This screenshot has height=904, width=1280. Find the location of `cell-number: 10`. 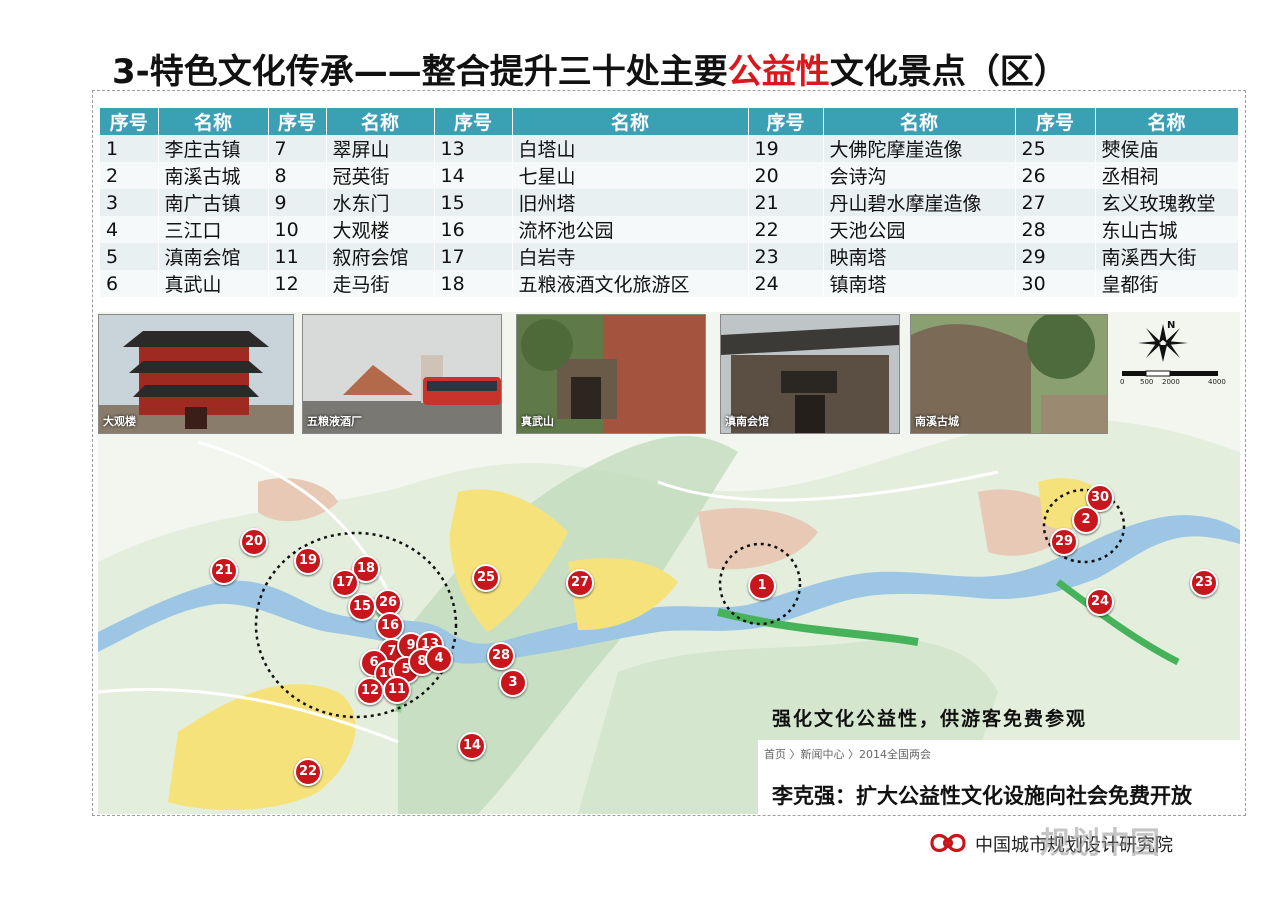

cell-number: 10 is located at coordinates (297, 229).